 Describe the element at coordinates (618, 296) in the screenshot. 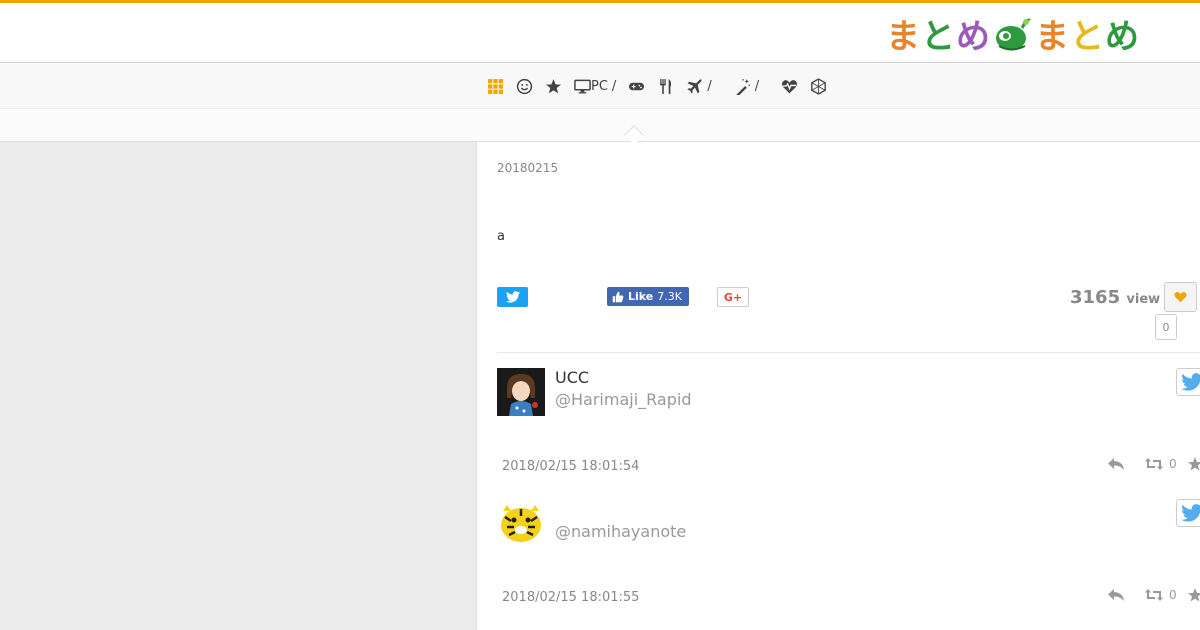

I see `thumbs-up-icon` at that location.